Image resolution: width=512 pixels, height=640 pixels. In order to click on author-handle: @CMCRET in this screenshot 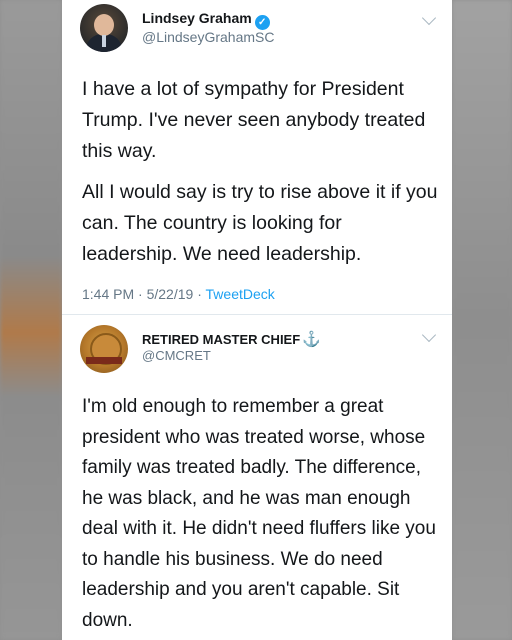, I will do `click(176, 355)`.